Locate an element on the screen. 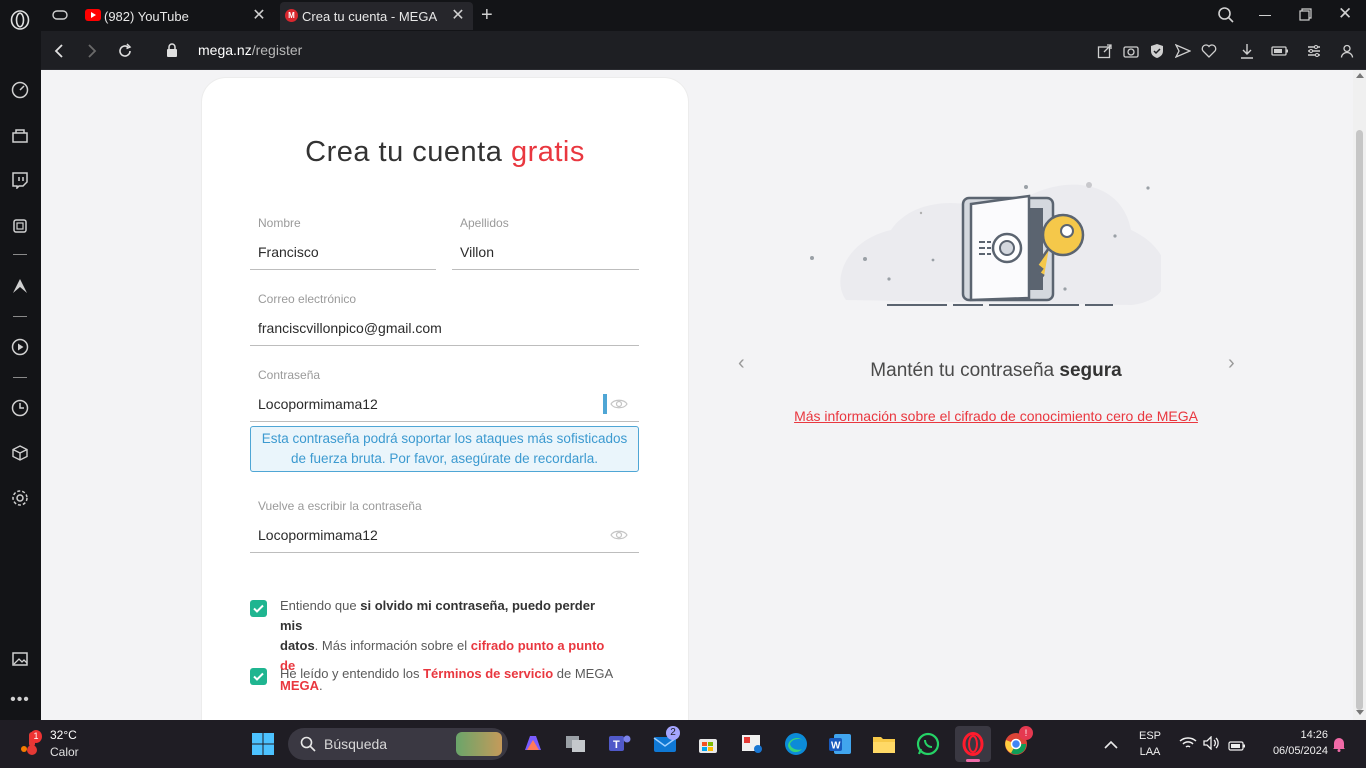 The image size is (1366, 768). shopping-icon is located at coordinates (20, 135).